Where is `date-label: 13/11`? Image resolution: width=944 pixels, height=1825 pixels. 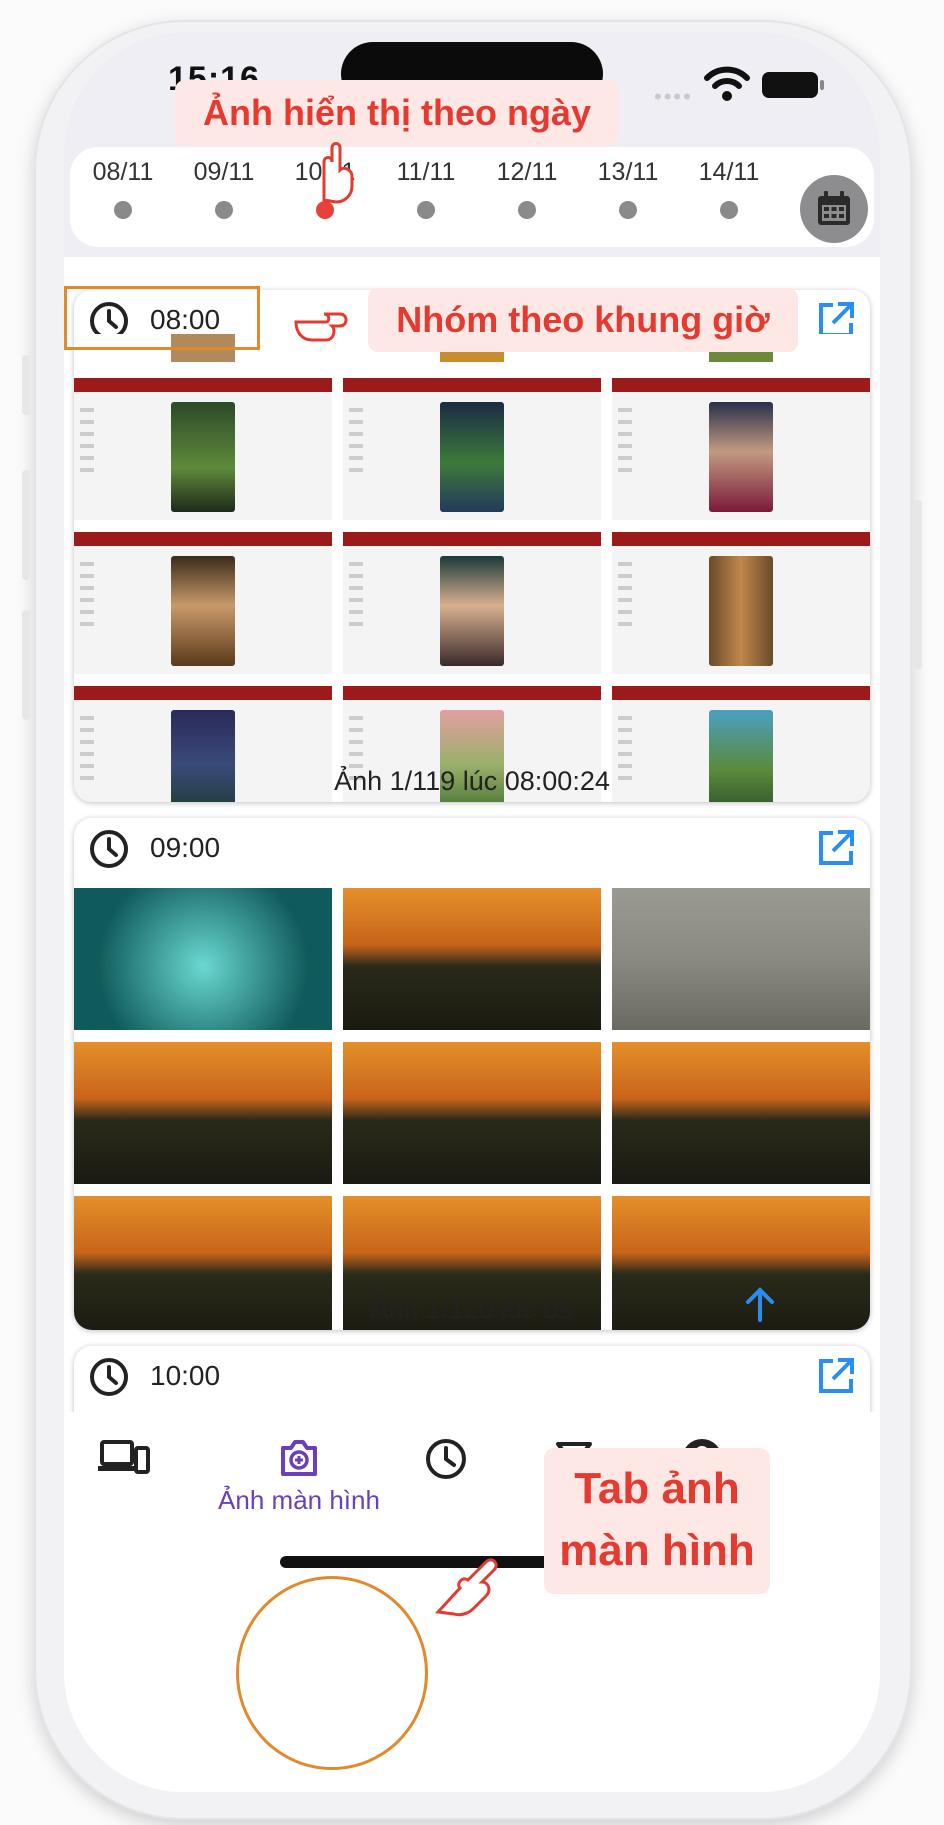 date-label: 13/11 is located at coordinates (628, 172).